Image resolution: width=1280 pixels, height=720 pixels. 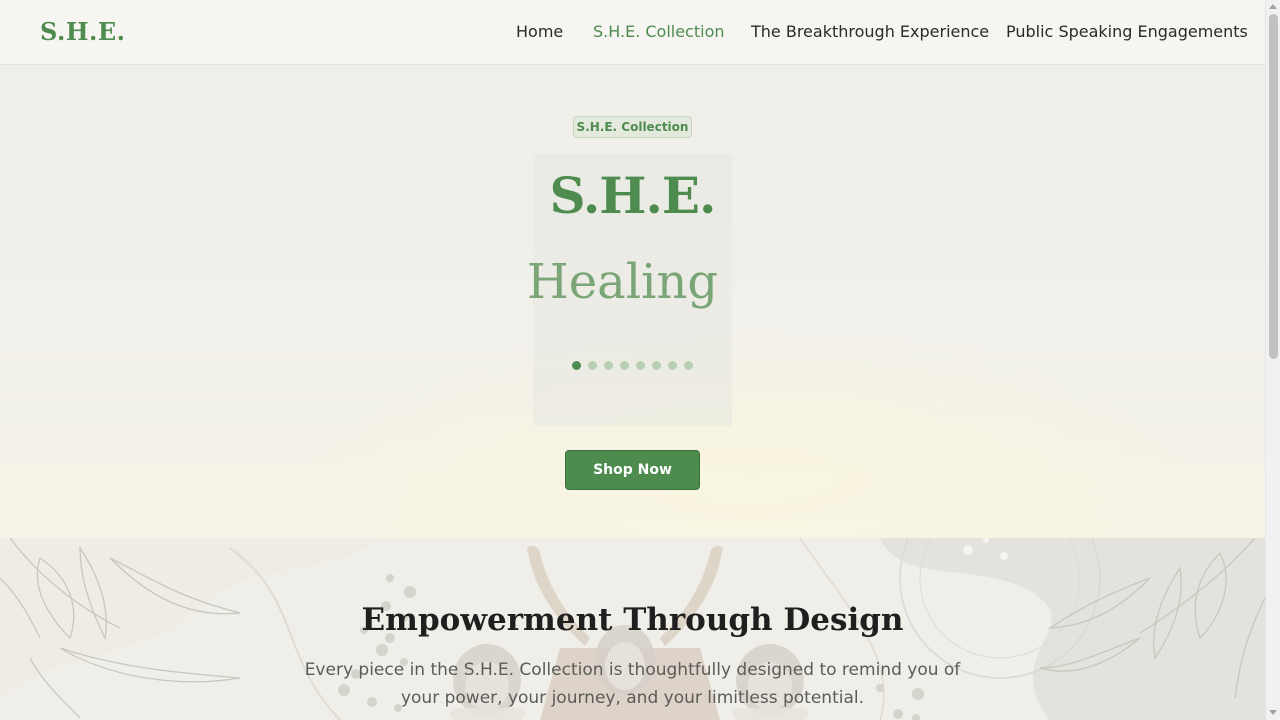 What do you see at coordinates (632, 620) in the screenshot?
I see `section-title: Empowerment Through Design` at bounding box center [632, 620].